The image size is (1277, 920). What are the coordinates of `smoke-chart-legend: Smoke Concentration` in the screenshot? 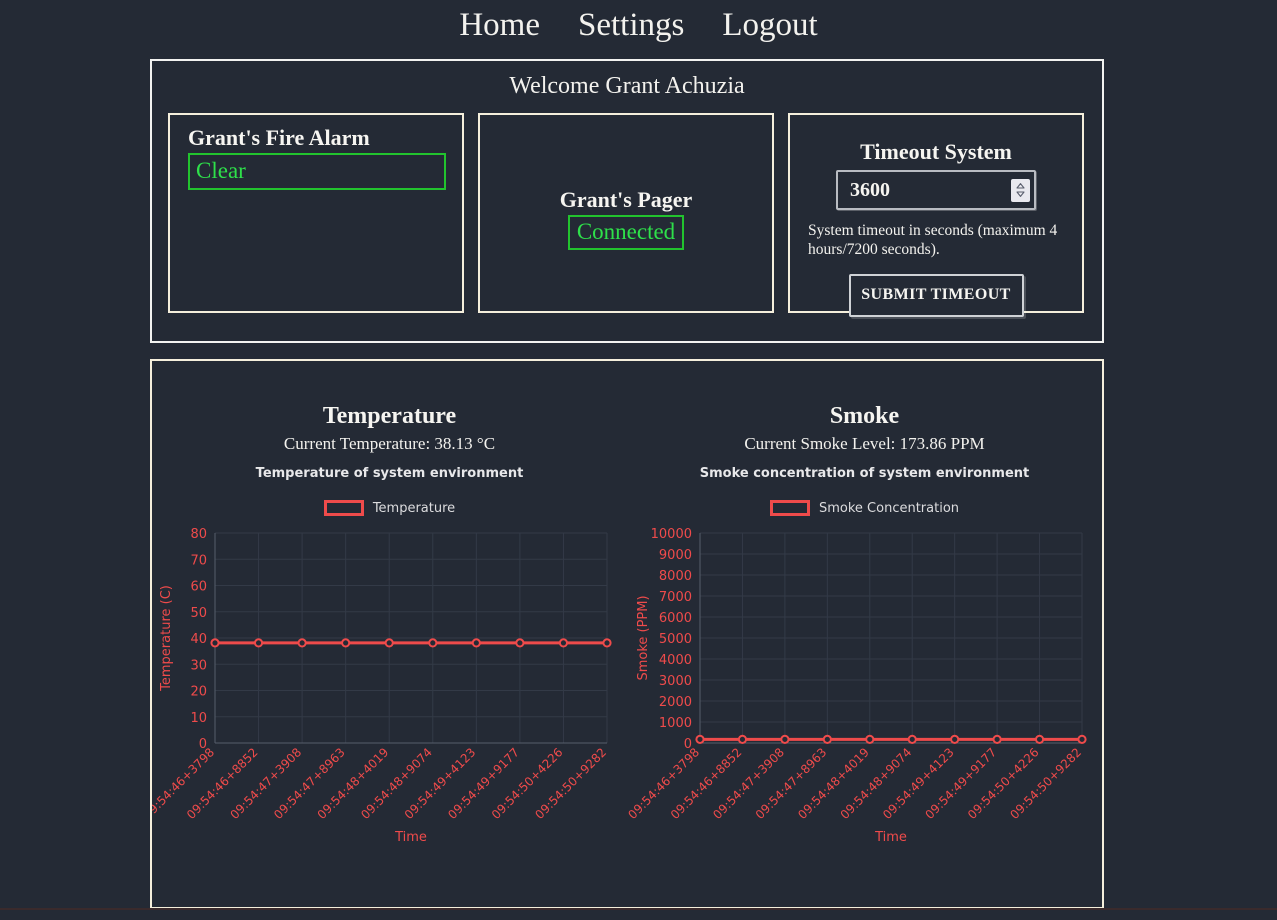 It's located at (864, 508).